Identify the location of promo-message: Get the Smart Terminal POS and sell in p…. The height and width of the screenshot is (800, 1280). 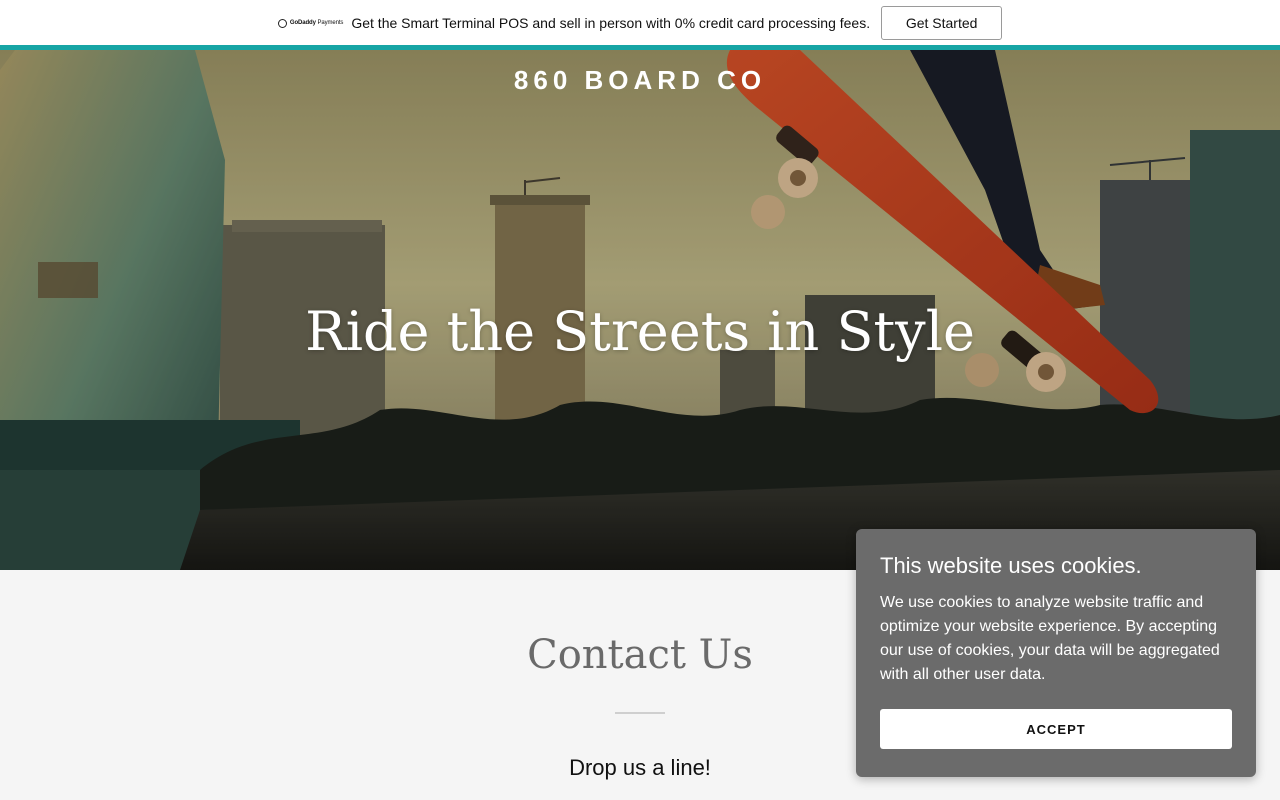
(611, 23).